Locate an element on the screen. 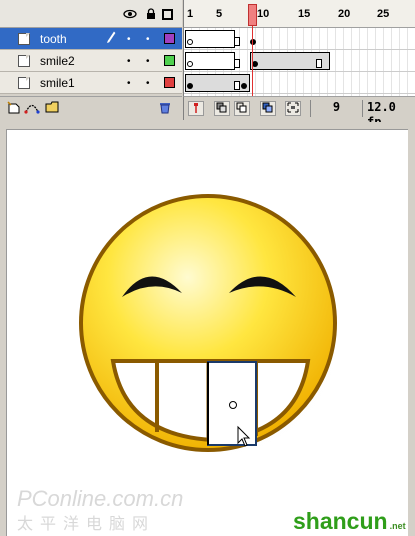 This screenshot has height=536, width=415. frame-rate-display: 12.0 fp is located at coordinates (388, 114).